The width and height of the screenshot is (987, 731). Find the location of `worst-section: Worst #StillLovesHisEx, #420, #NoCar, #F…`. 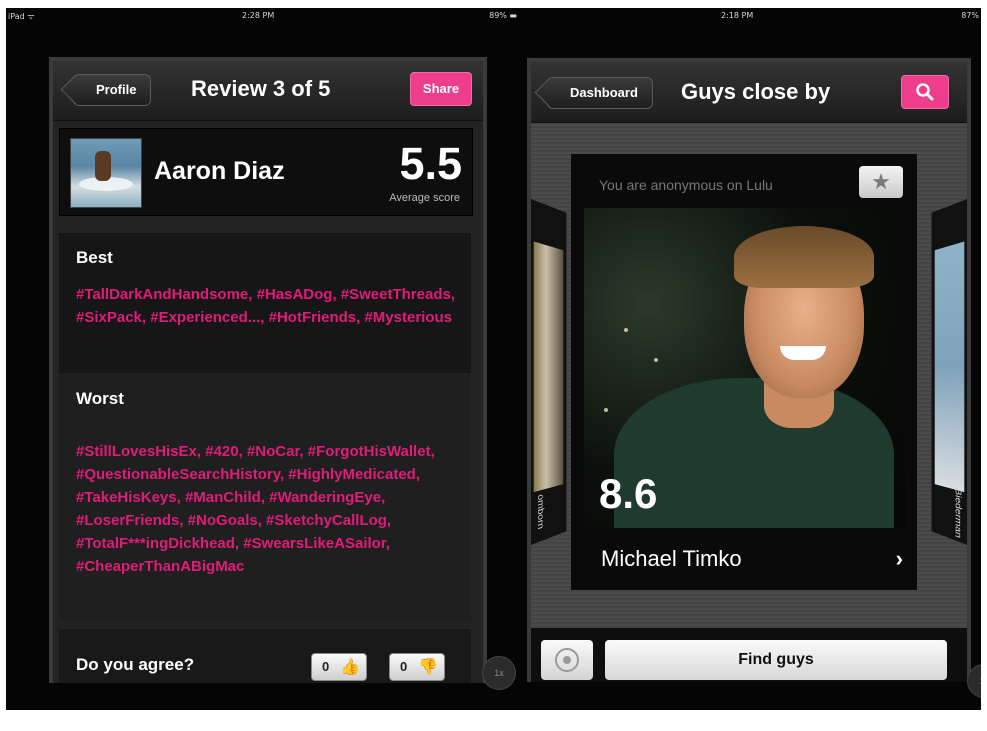

worst-section: Worst #StillLovesHisEx, #420, #NoCar, #F… is located at coordinates (265, 497).